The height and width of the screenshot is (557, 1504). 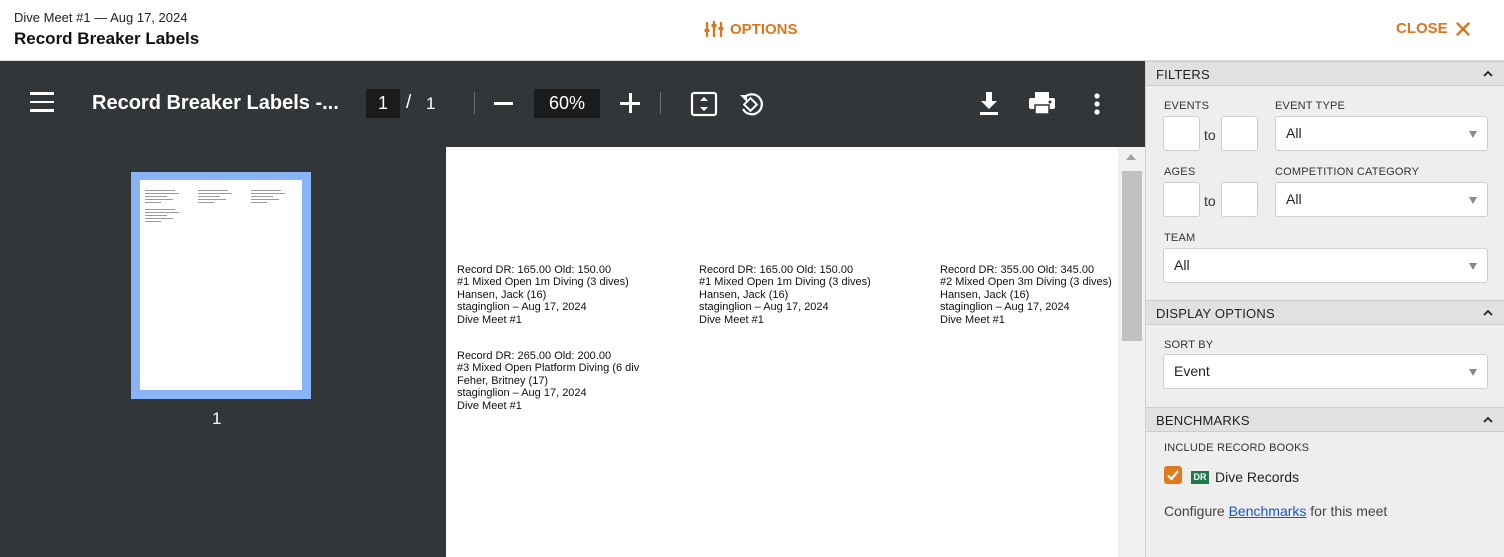 I want to click on close-icon, so click(x=1462, y=28).